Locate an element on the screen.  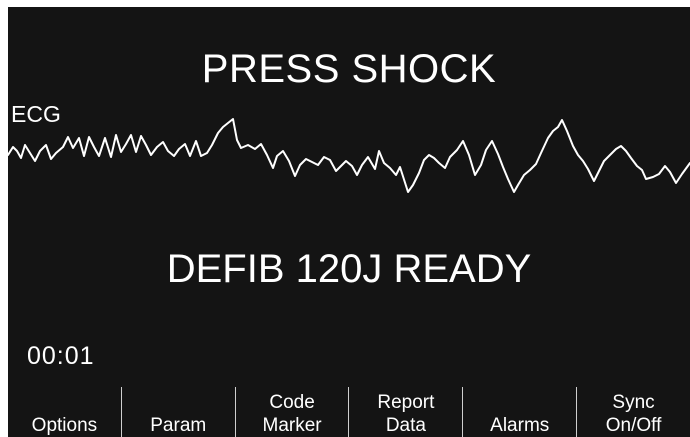
report-data-softkey: Report Data is located at coordinates (405, 412).